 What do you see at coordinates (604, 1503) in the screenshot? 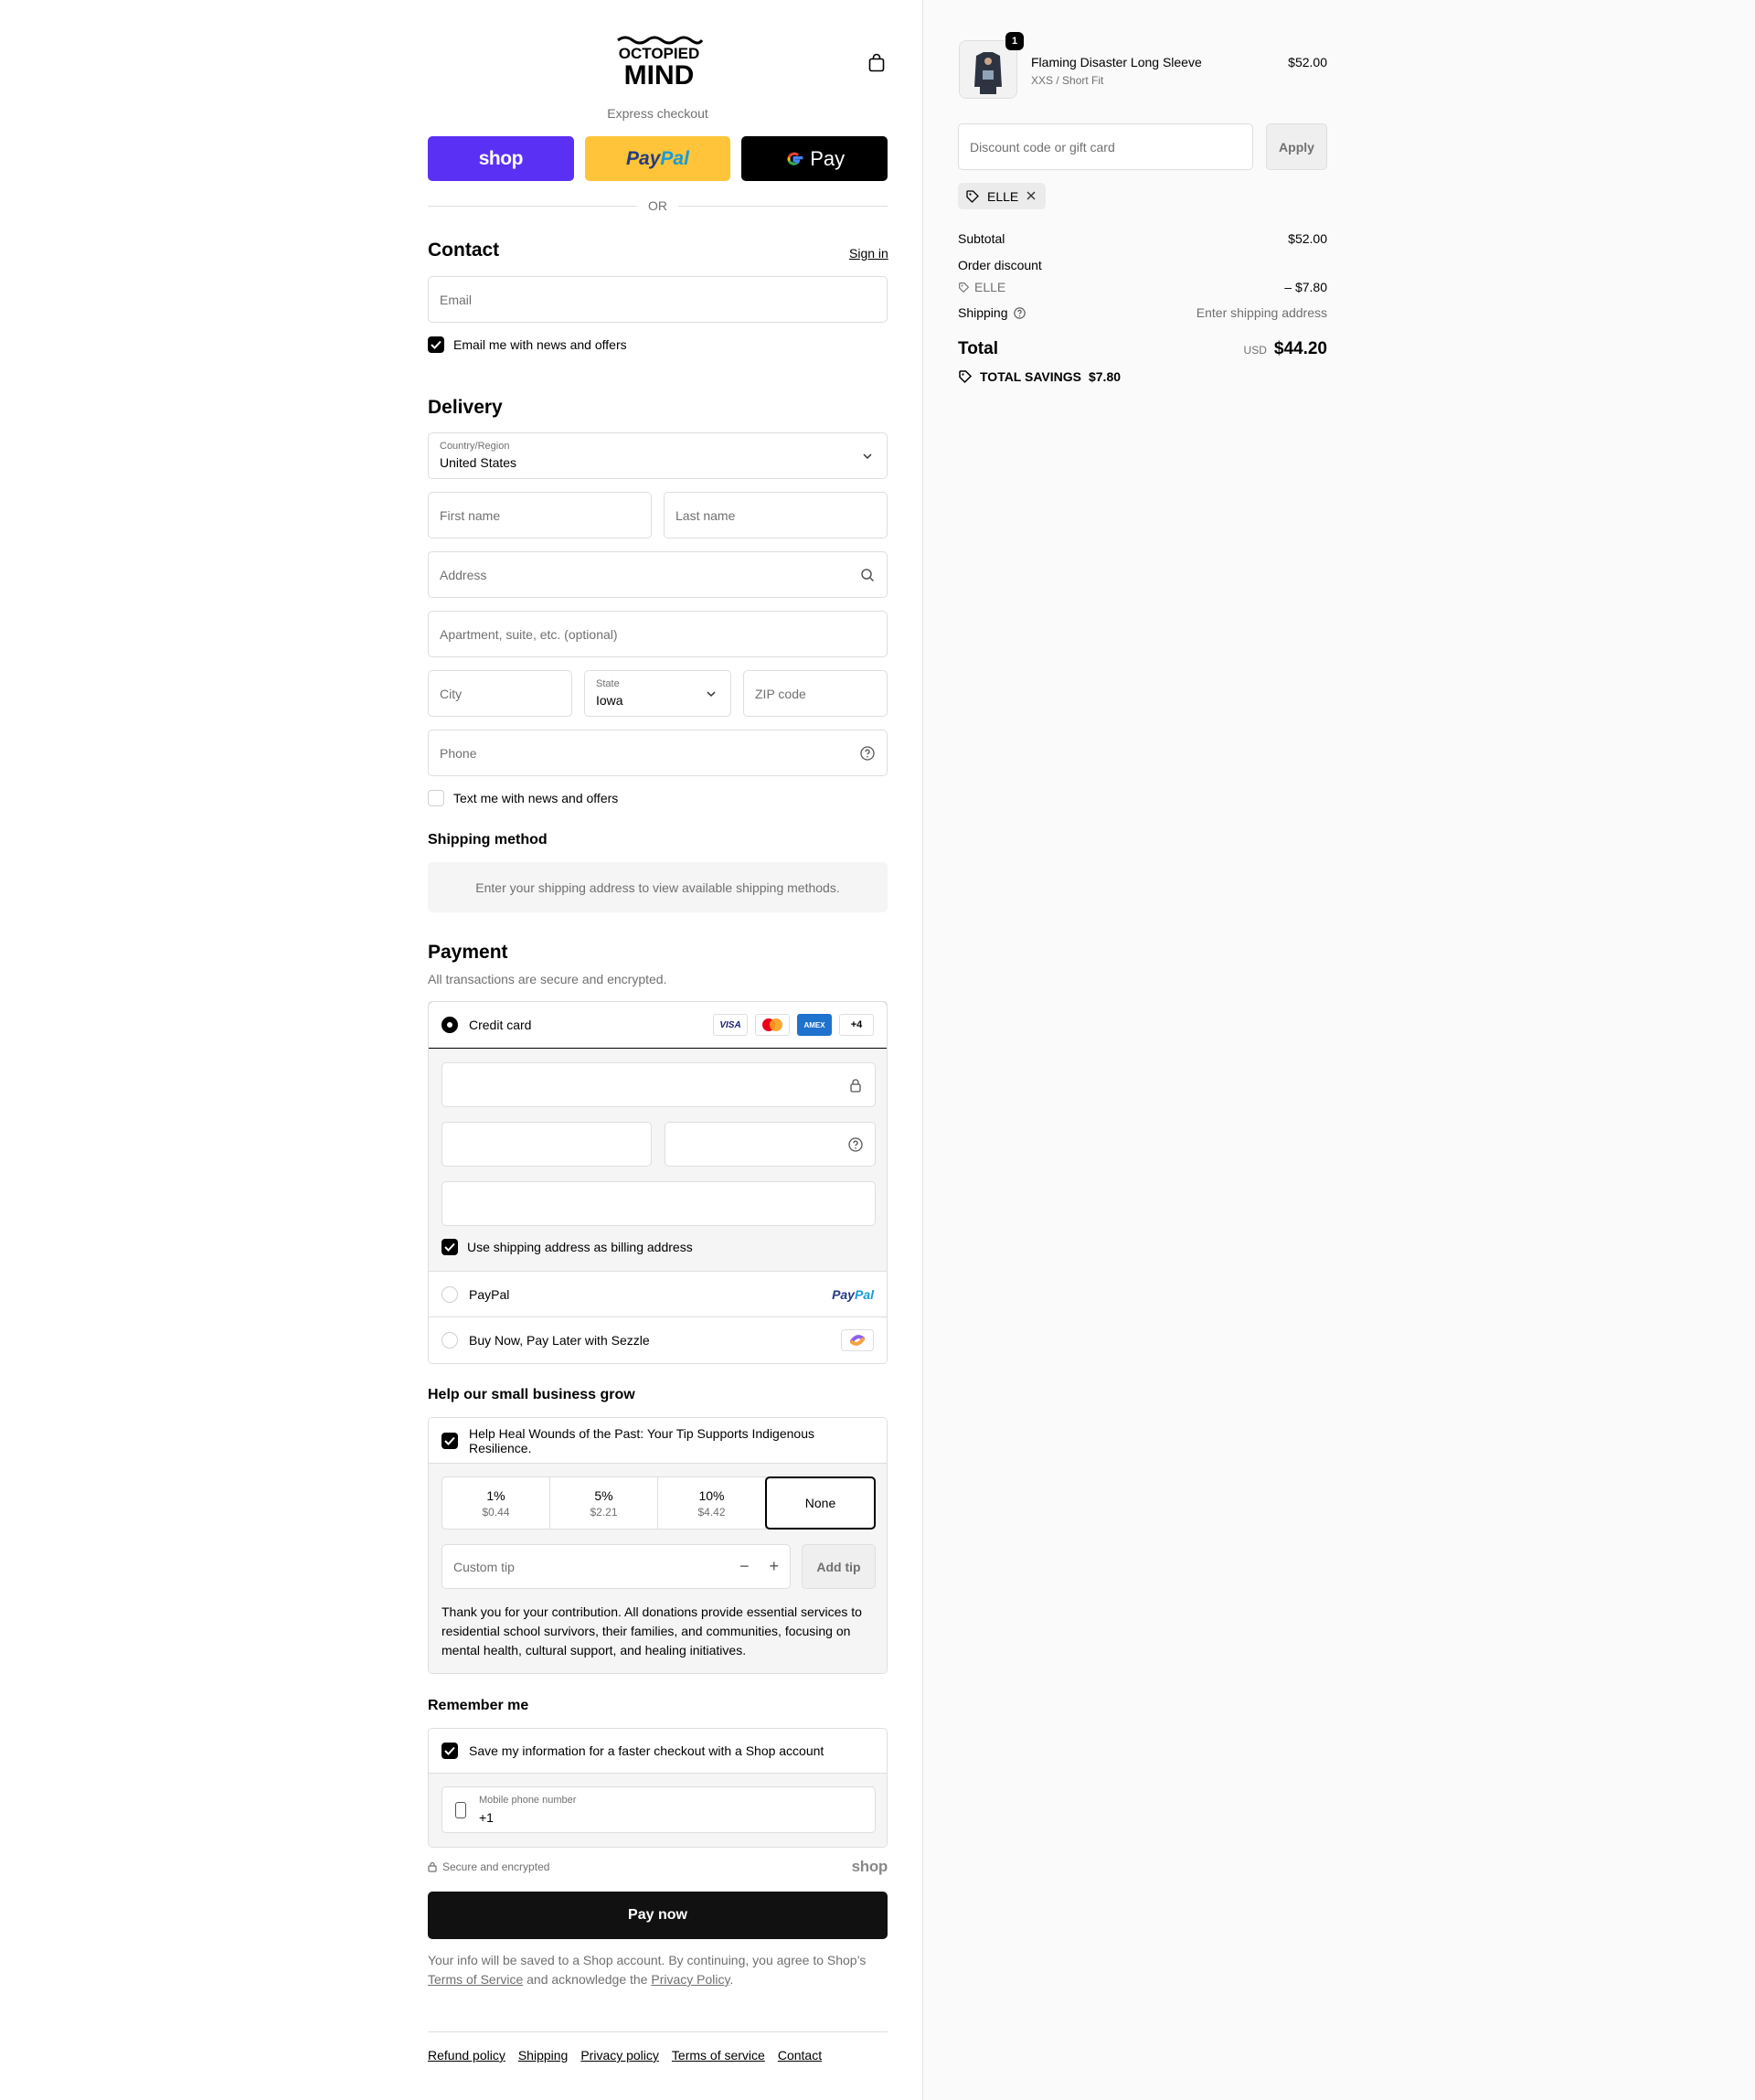
I see `tip-option-5: 5% $2.21` at bounding box center [604, 1503].